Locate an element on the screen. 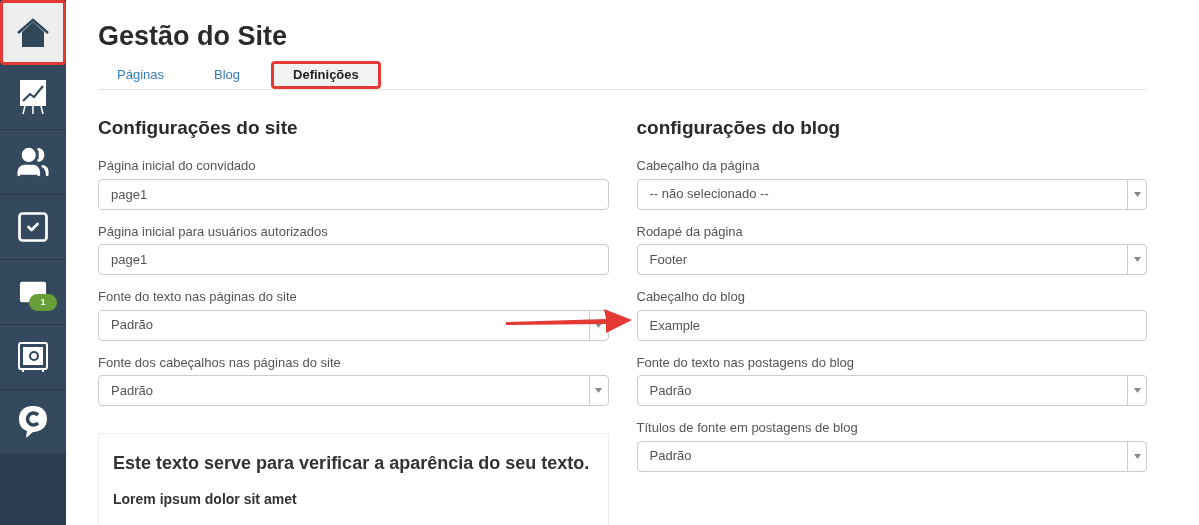 The width and height of the screenshot is (1199, 525). chart-board-icon is located at coordinates (33, 97).